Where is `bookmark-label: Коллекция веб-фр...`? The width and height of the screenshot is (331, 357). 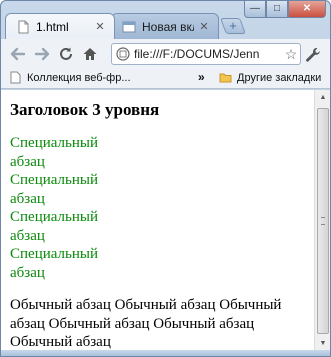
bookmark-label: Коллекция веб-фр... is located at coordinates (79, 77).